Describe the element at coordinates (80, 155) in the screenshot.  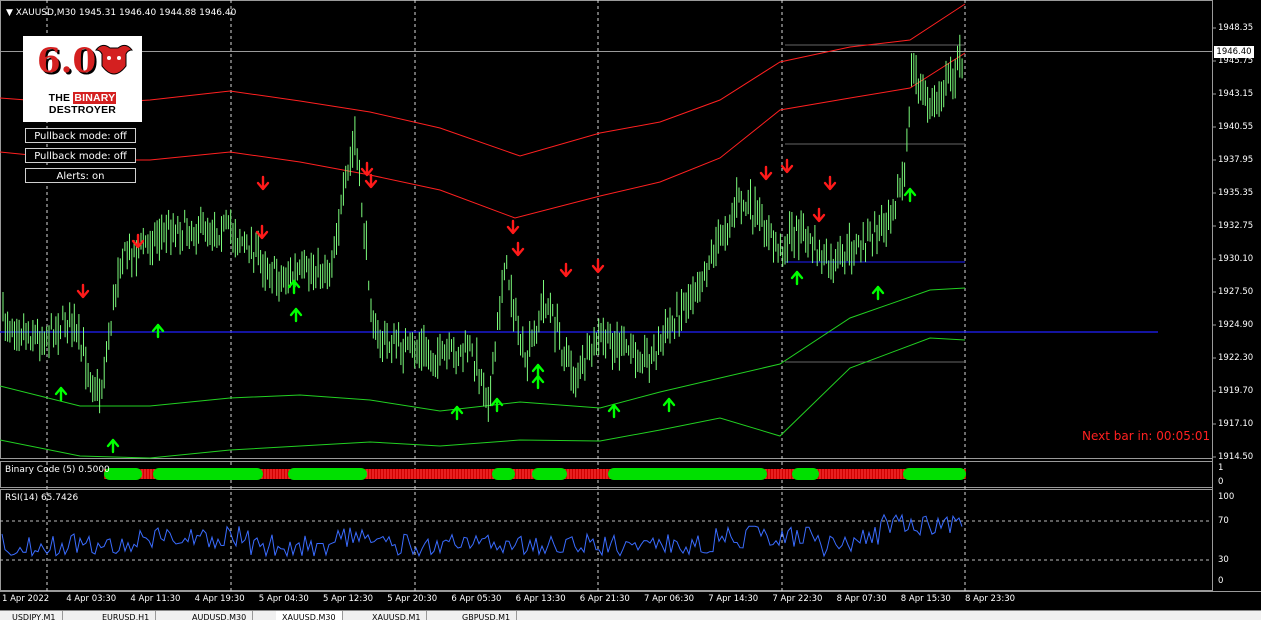
I see `pullback-mode-button-2: Pullback mode: off` at that location.